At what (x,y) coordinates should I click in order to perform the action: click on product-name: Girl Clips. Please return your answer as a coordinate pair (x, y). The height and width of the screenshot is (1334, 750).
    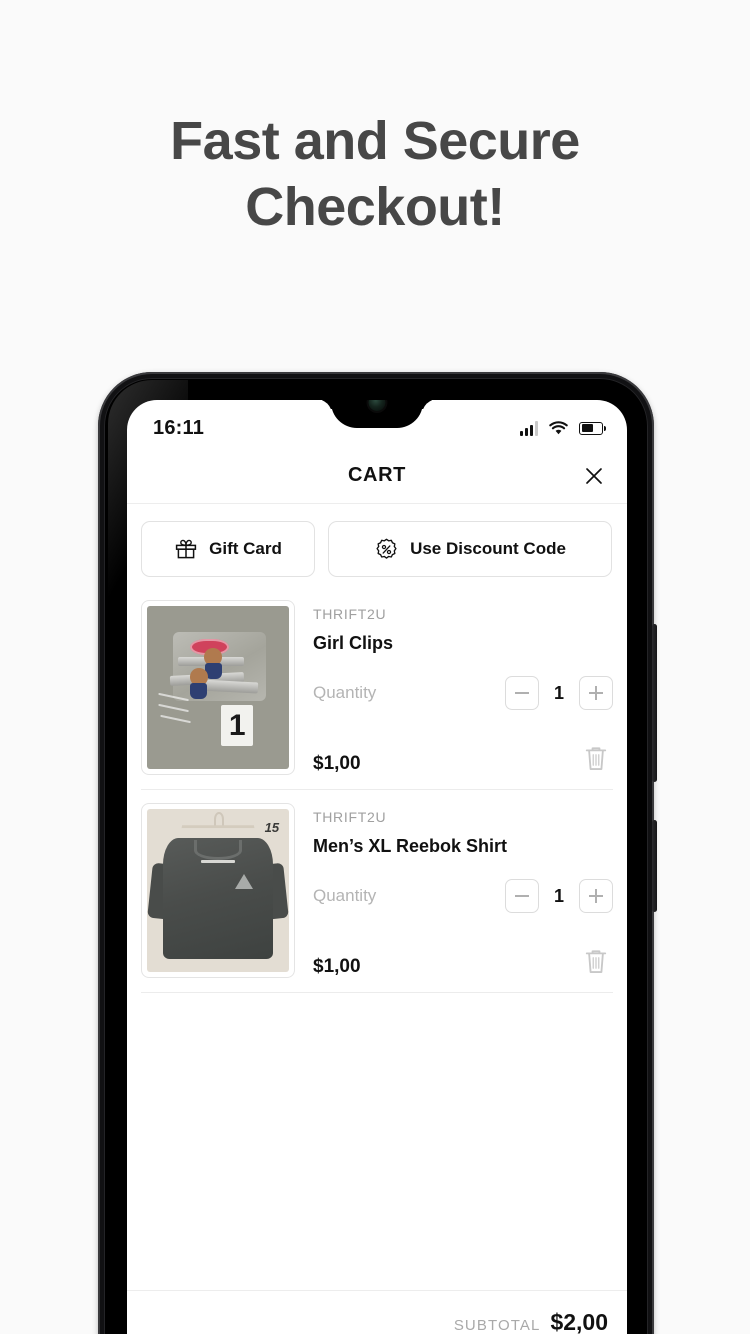
    Looking at the image, I should click on (353, 643).